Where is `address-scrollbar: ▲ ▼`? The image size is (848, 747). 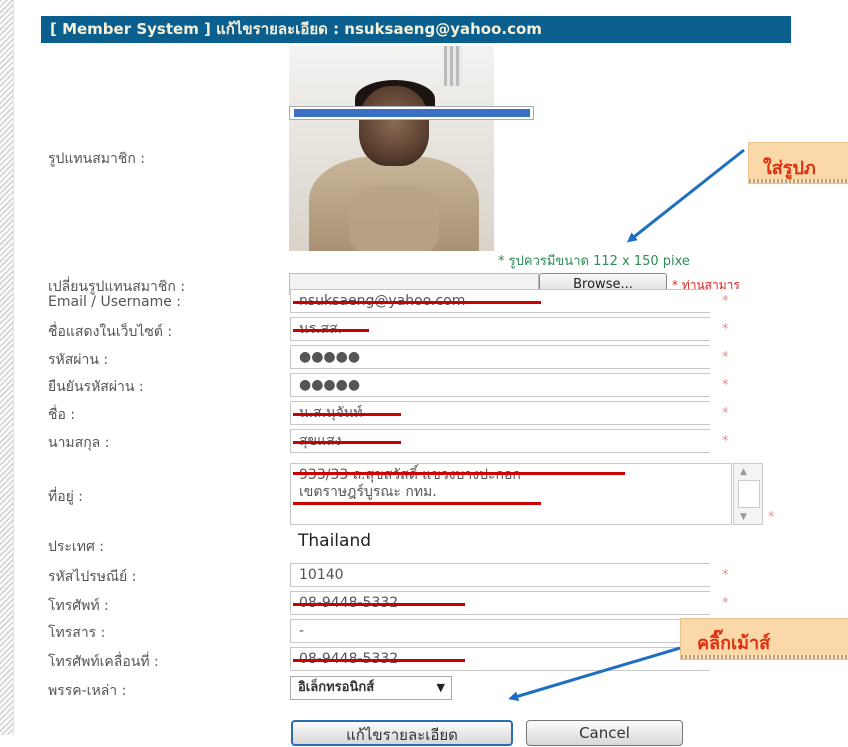 address-scrollbar: ▲ ▼ is located at coordinates (748, 494).